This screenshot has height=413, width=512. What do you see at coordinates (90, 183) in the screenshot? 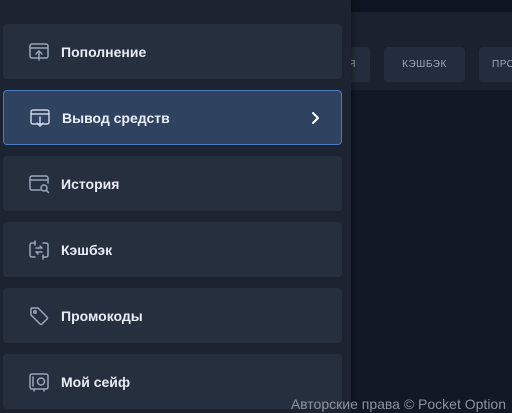
I see `menu-item-label: История` at bounding box center [90, 183].